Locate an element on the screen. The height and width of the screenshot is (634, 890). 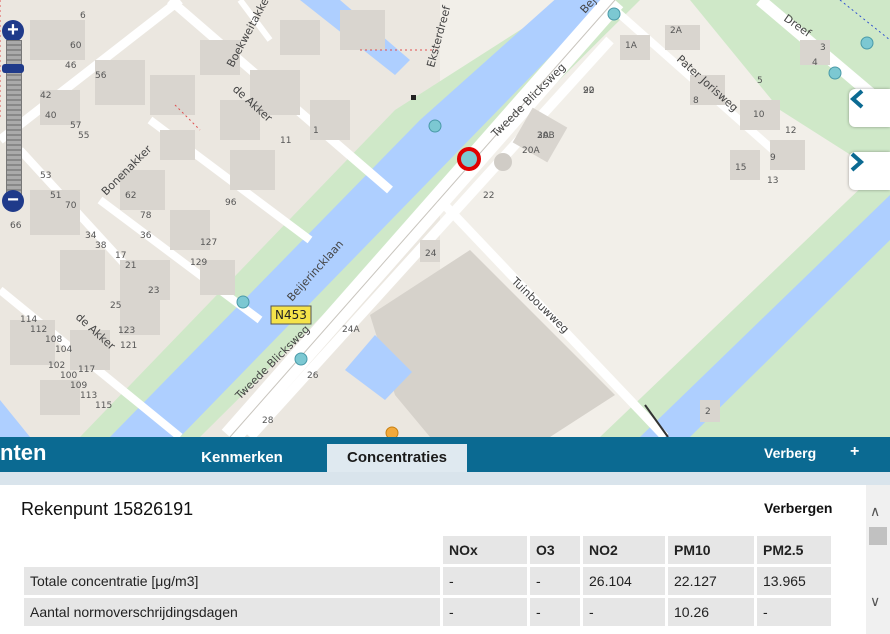
house-number: 108 is located at coordinates (53, 340).